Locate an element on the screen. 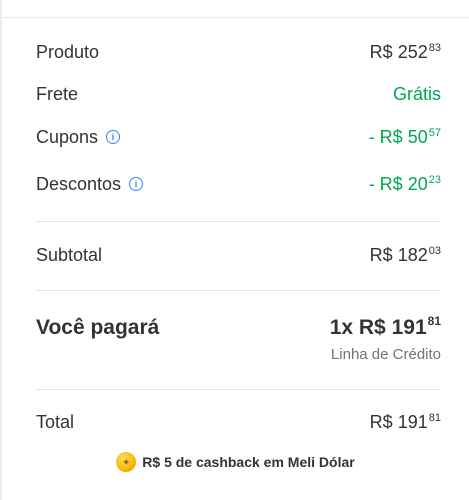  subtotal-whole: 182 is located at coordinates (412, 255).